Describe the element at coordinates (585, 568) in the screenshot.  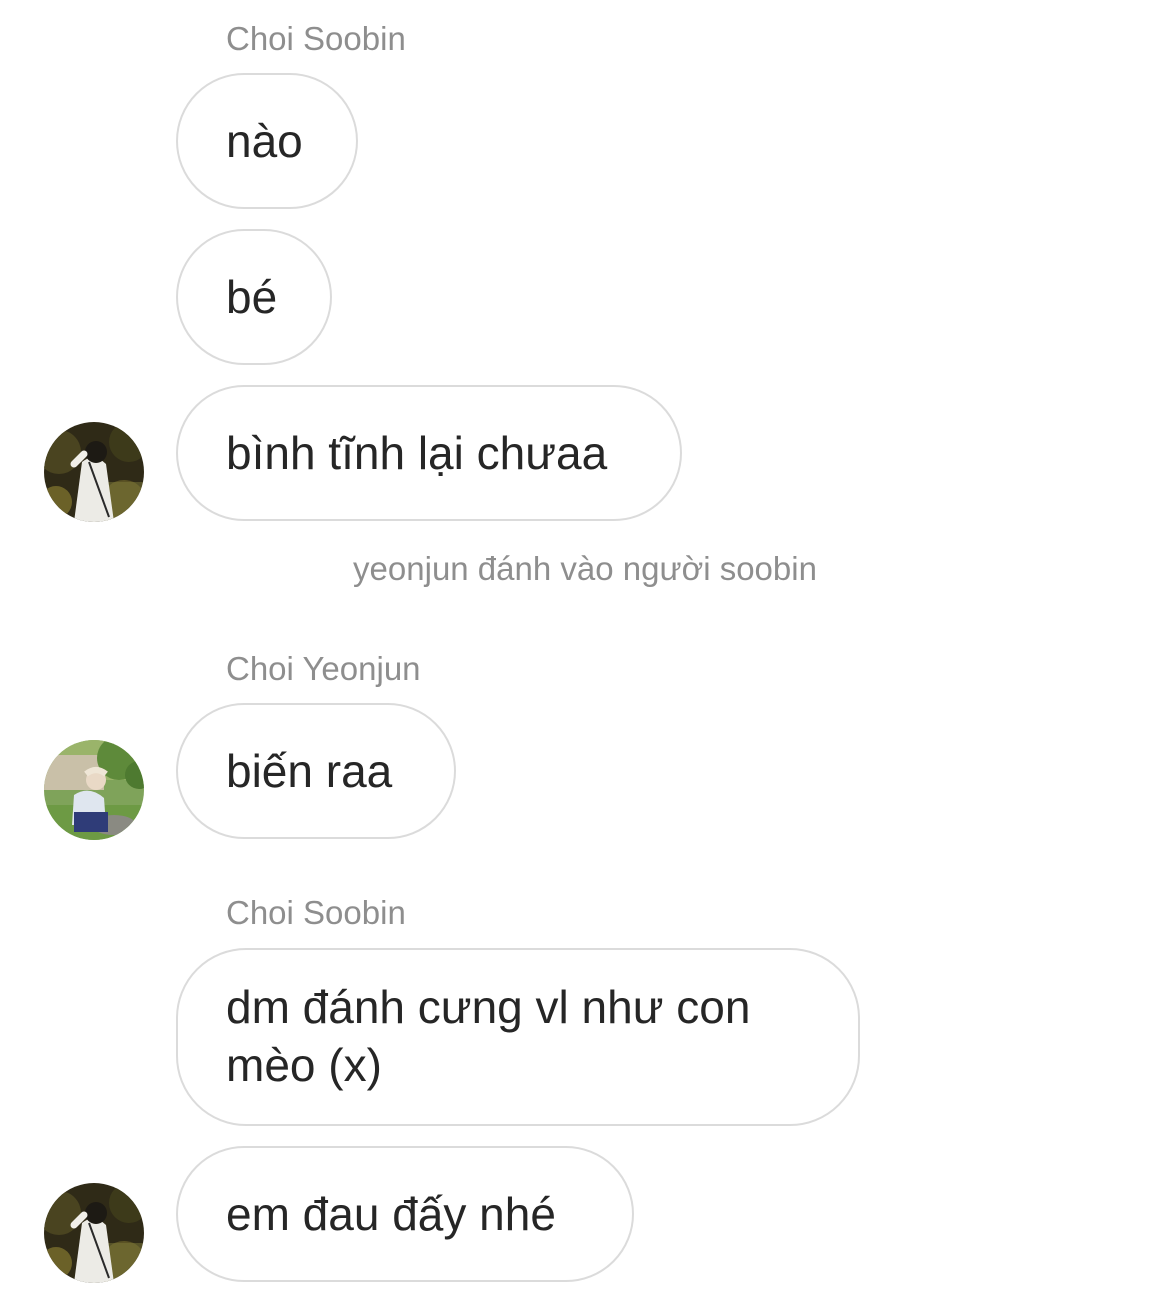
I see `activity-event-text: yeonjun đánh vào người soobin` at that location.